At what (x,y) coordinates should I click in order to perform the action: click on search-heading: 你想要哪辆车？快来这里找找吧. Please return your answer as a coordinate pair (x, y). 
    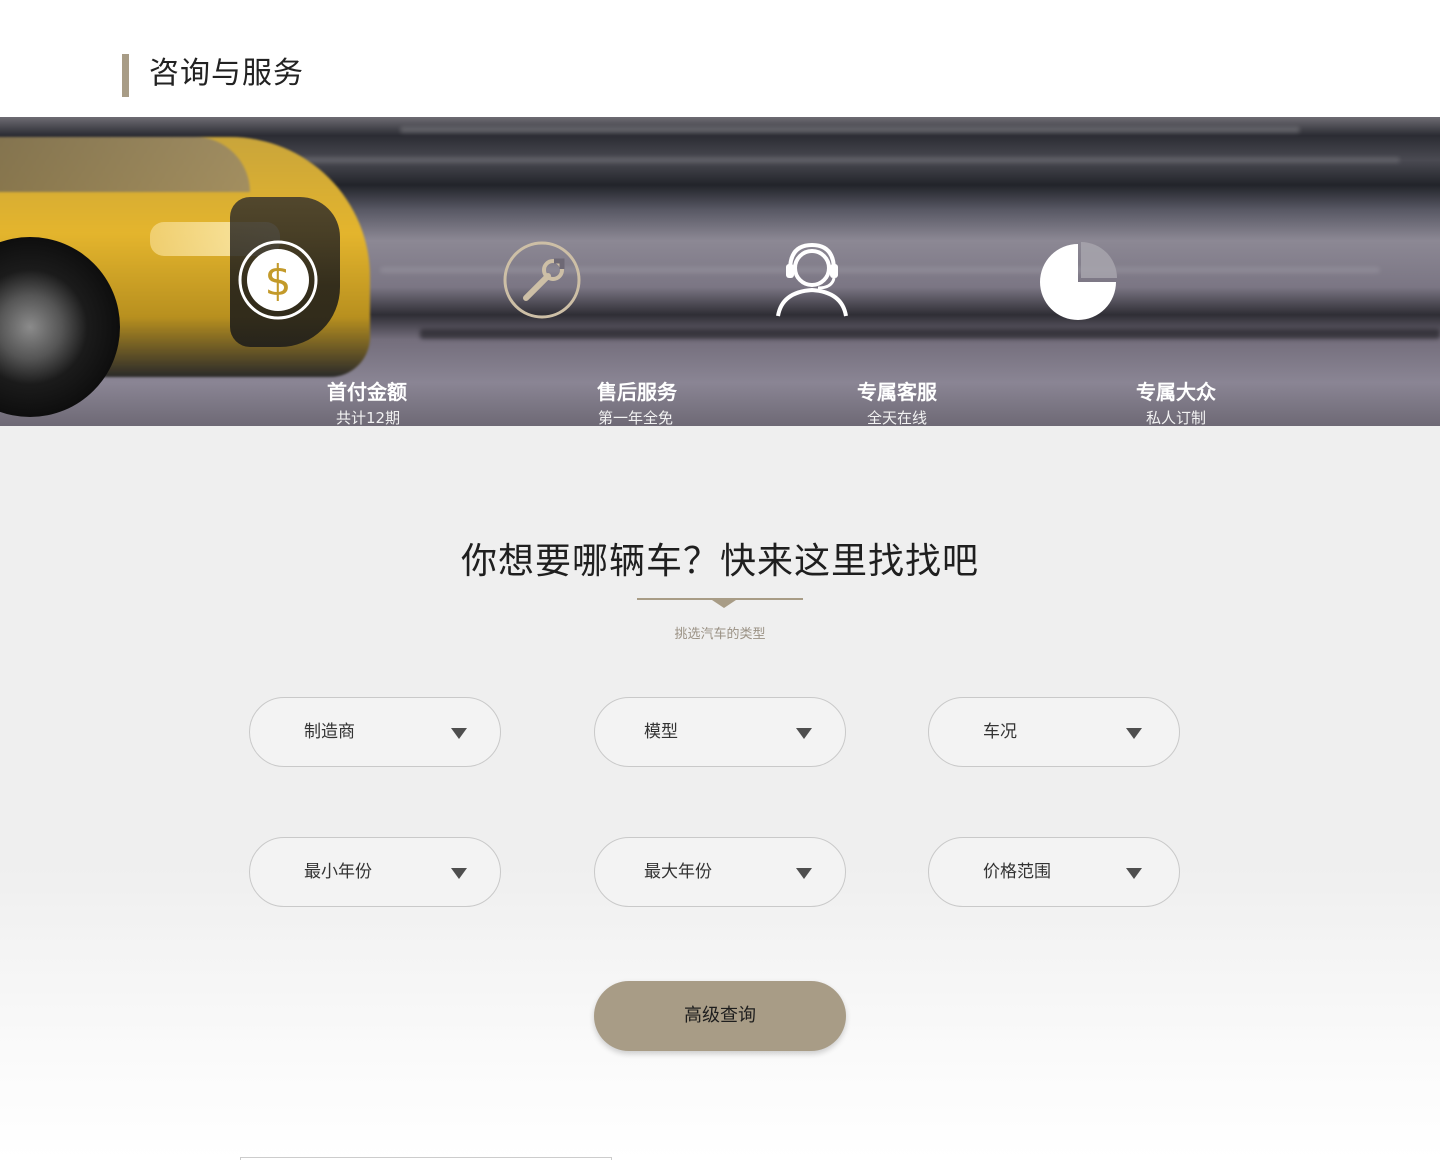
    Looking at the image, I should click on (719, 561).